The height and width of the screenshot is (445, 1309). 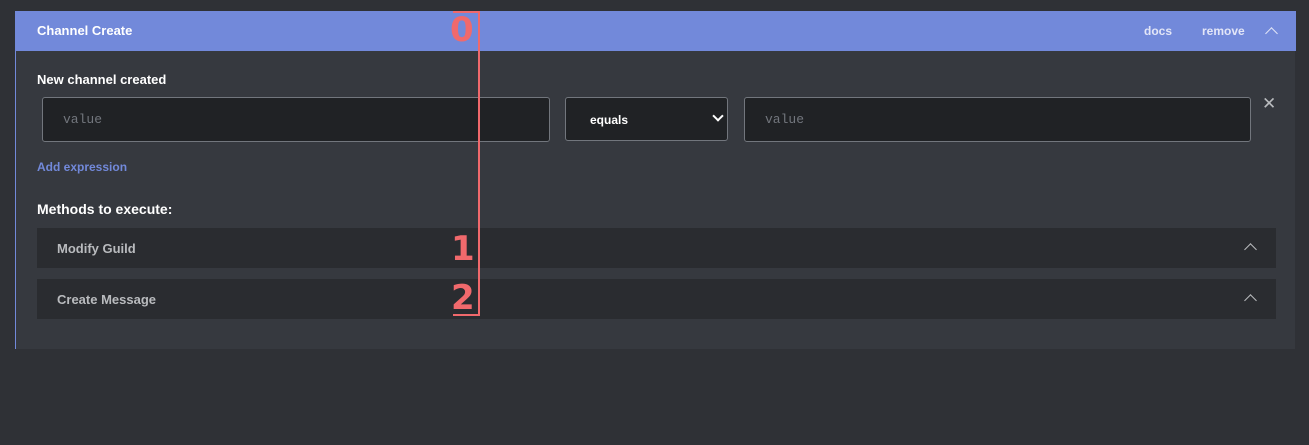 I want to click on operator-selected-value: equals, so click(x=609, y=120).